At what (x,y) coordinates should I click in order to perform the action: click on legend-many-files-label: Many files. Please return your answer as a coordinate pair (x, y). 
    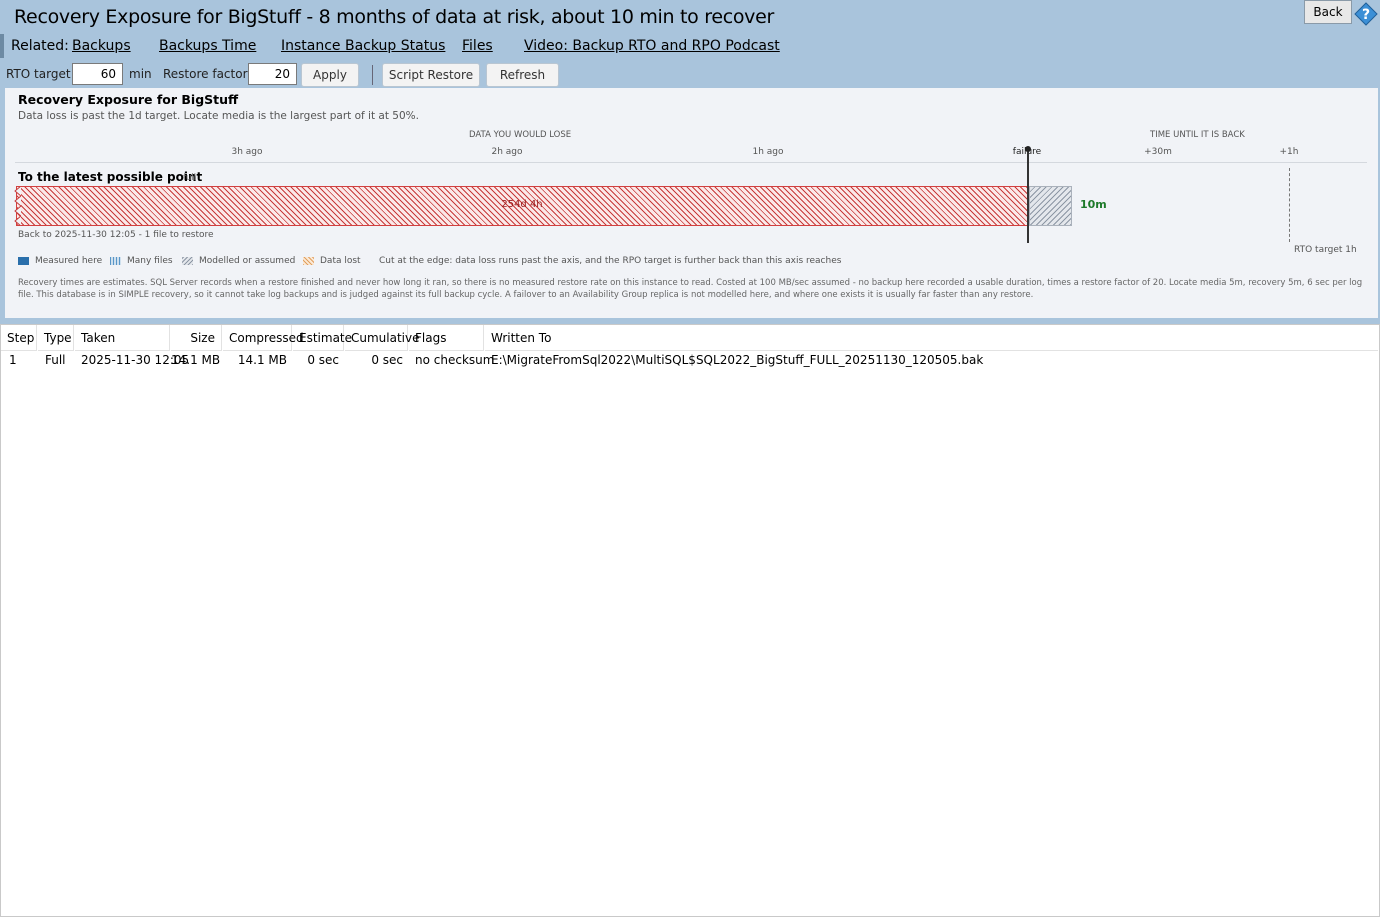
    Looking at the image, I should click on (150, 261).